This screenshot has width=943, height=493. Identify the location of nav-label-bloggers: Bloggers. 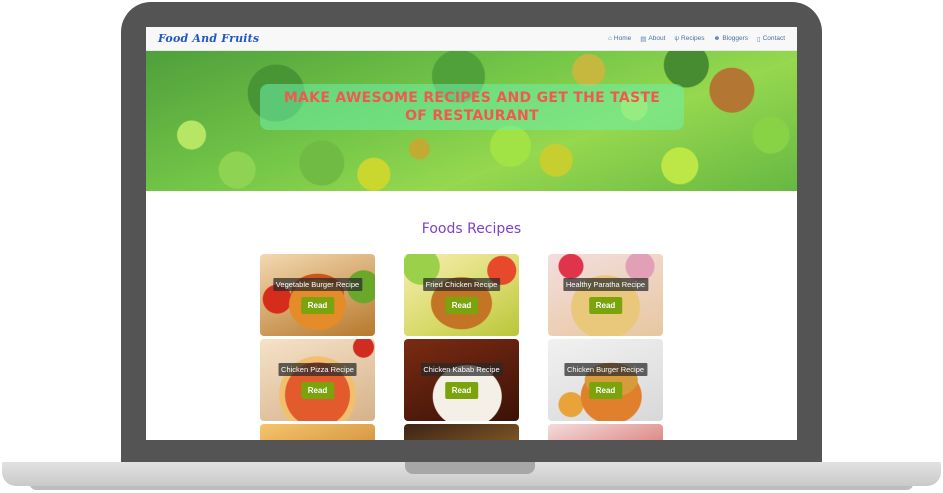
(735, 38).